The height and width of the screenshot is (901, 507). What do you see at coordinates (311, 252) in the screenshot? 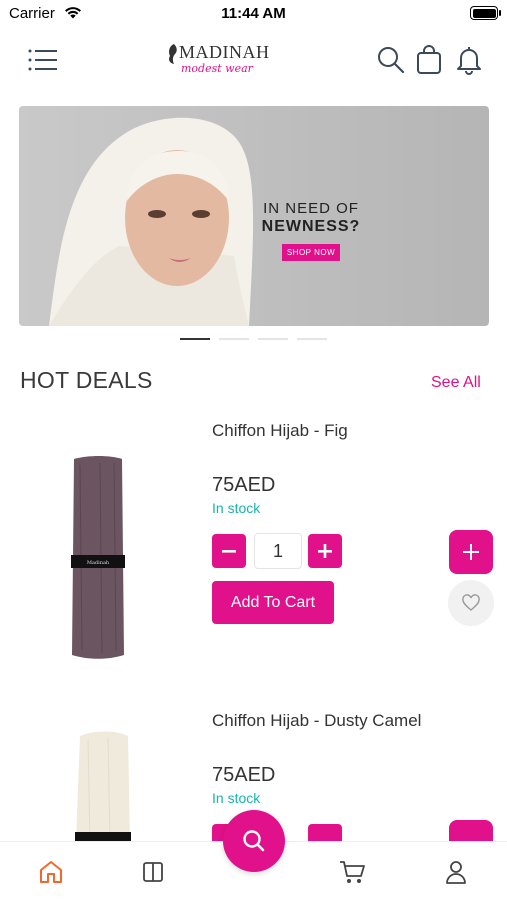
I see `shop-now-button: SHOP NOW` at bounding box center [311, 252].